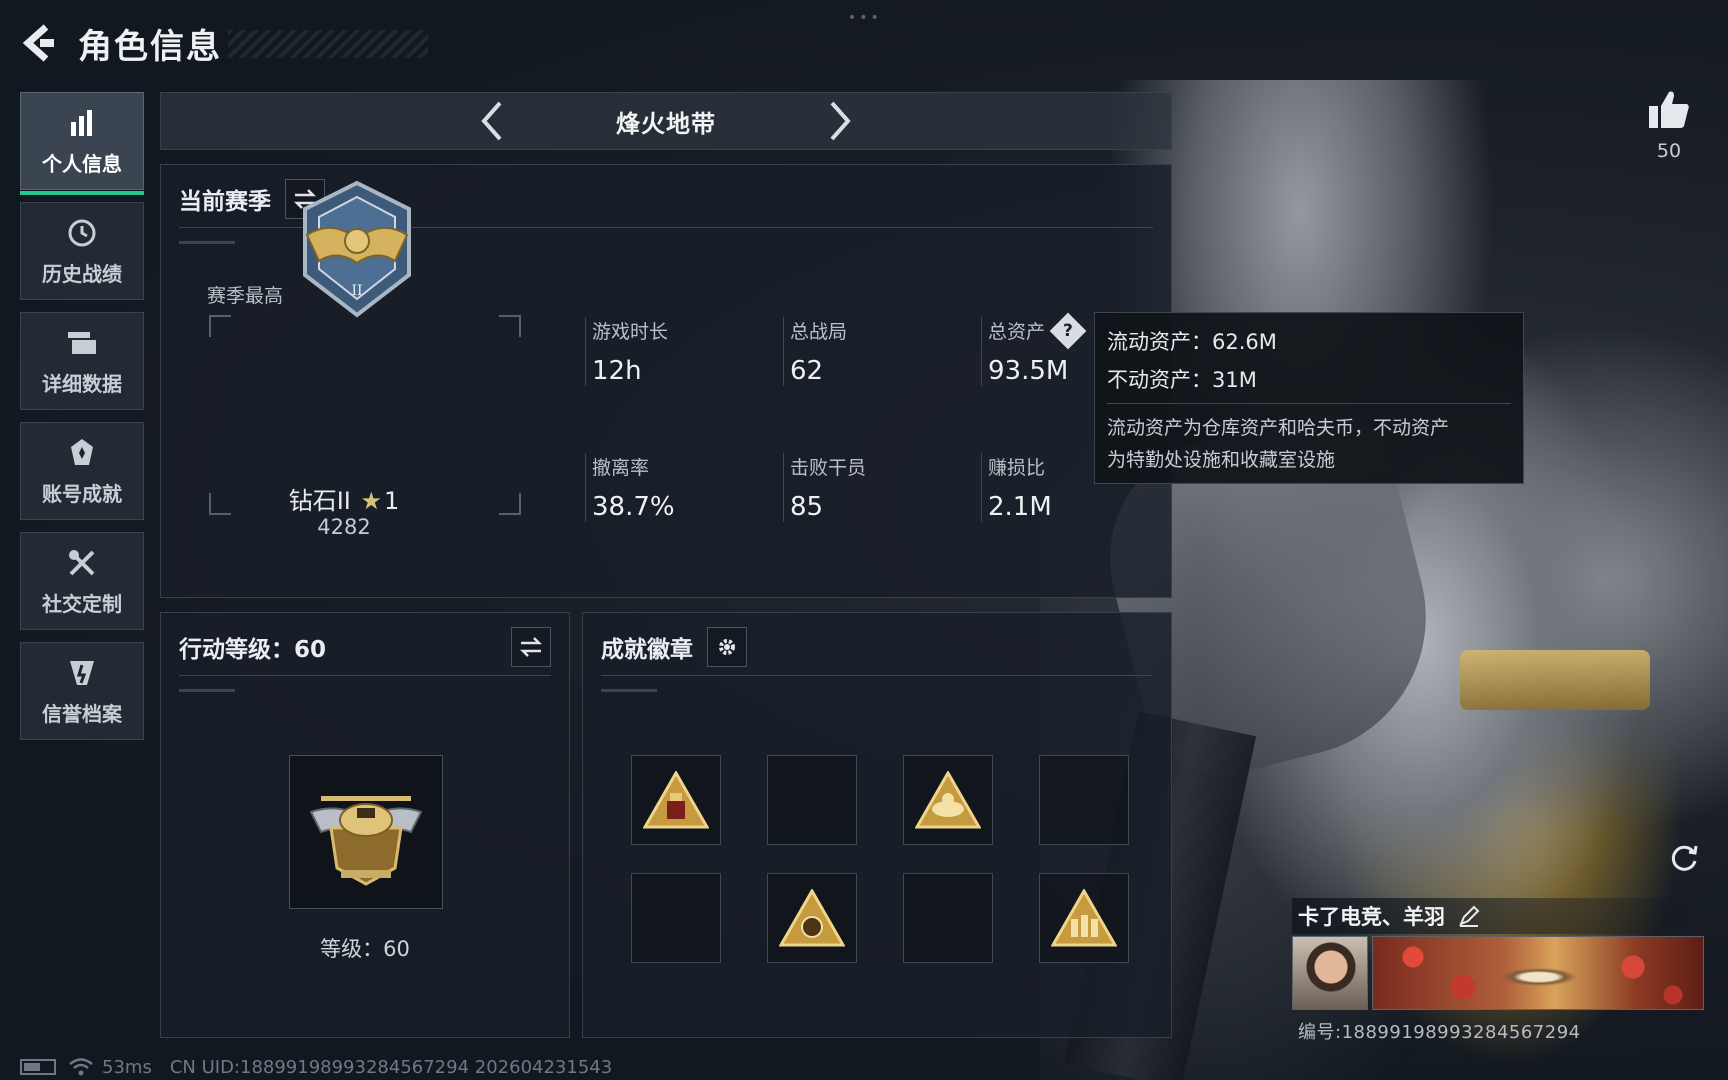 The image size is (1728, 1080). Describe the element at coordinates (82, 691) in the screenshot. I see `nav-item-credit-record: 信誉档案` at that location.